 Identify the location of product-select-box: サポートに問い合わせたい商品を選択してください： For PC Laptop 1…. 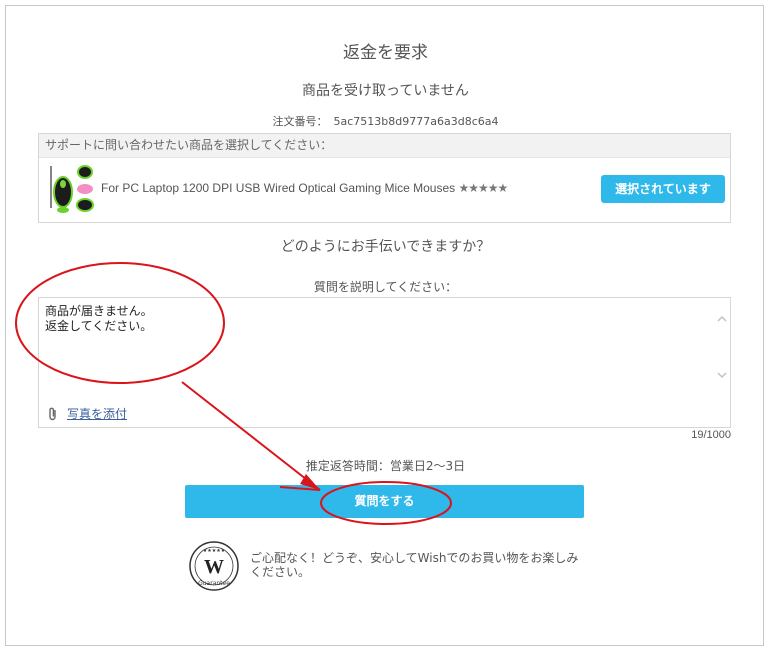
(384, 178).